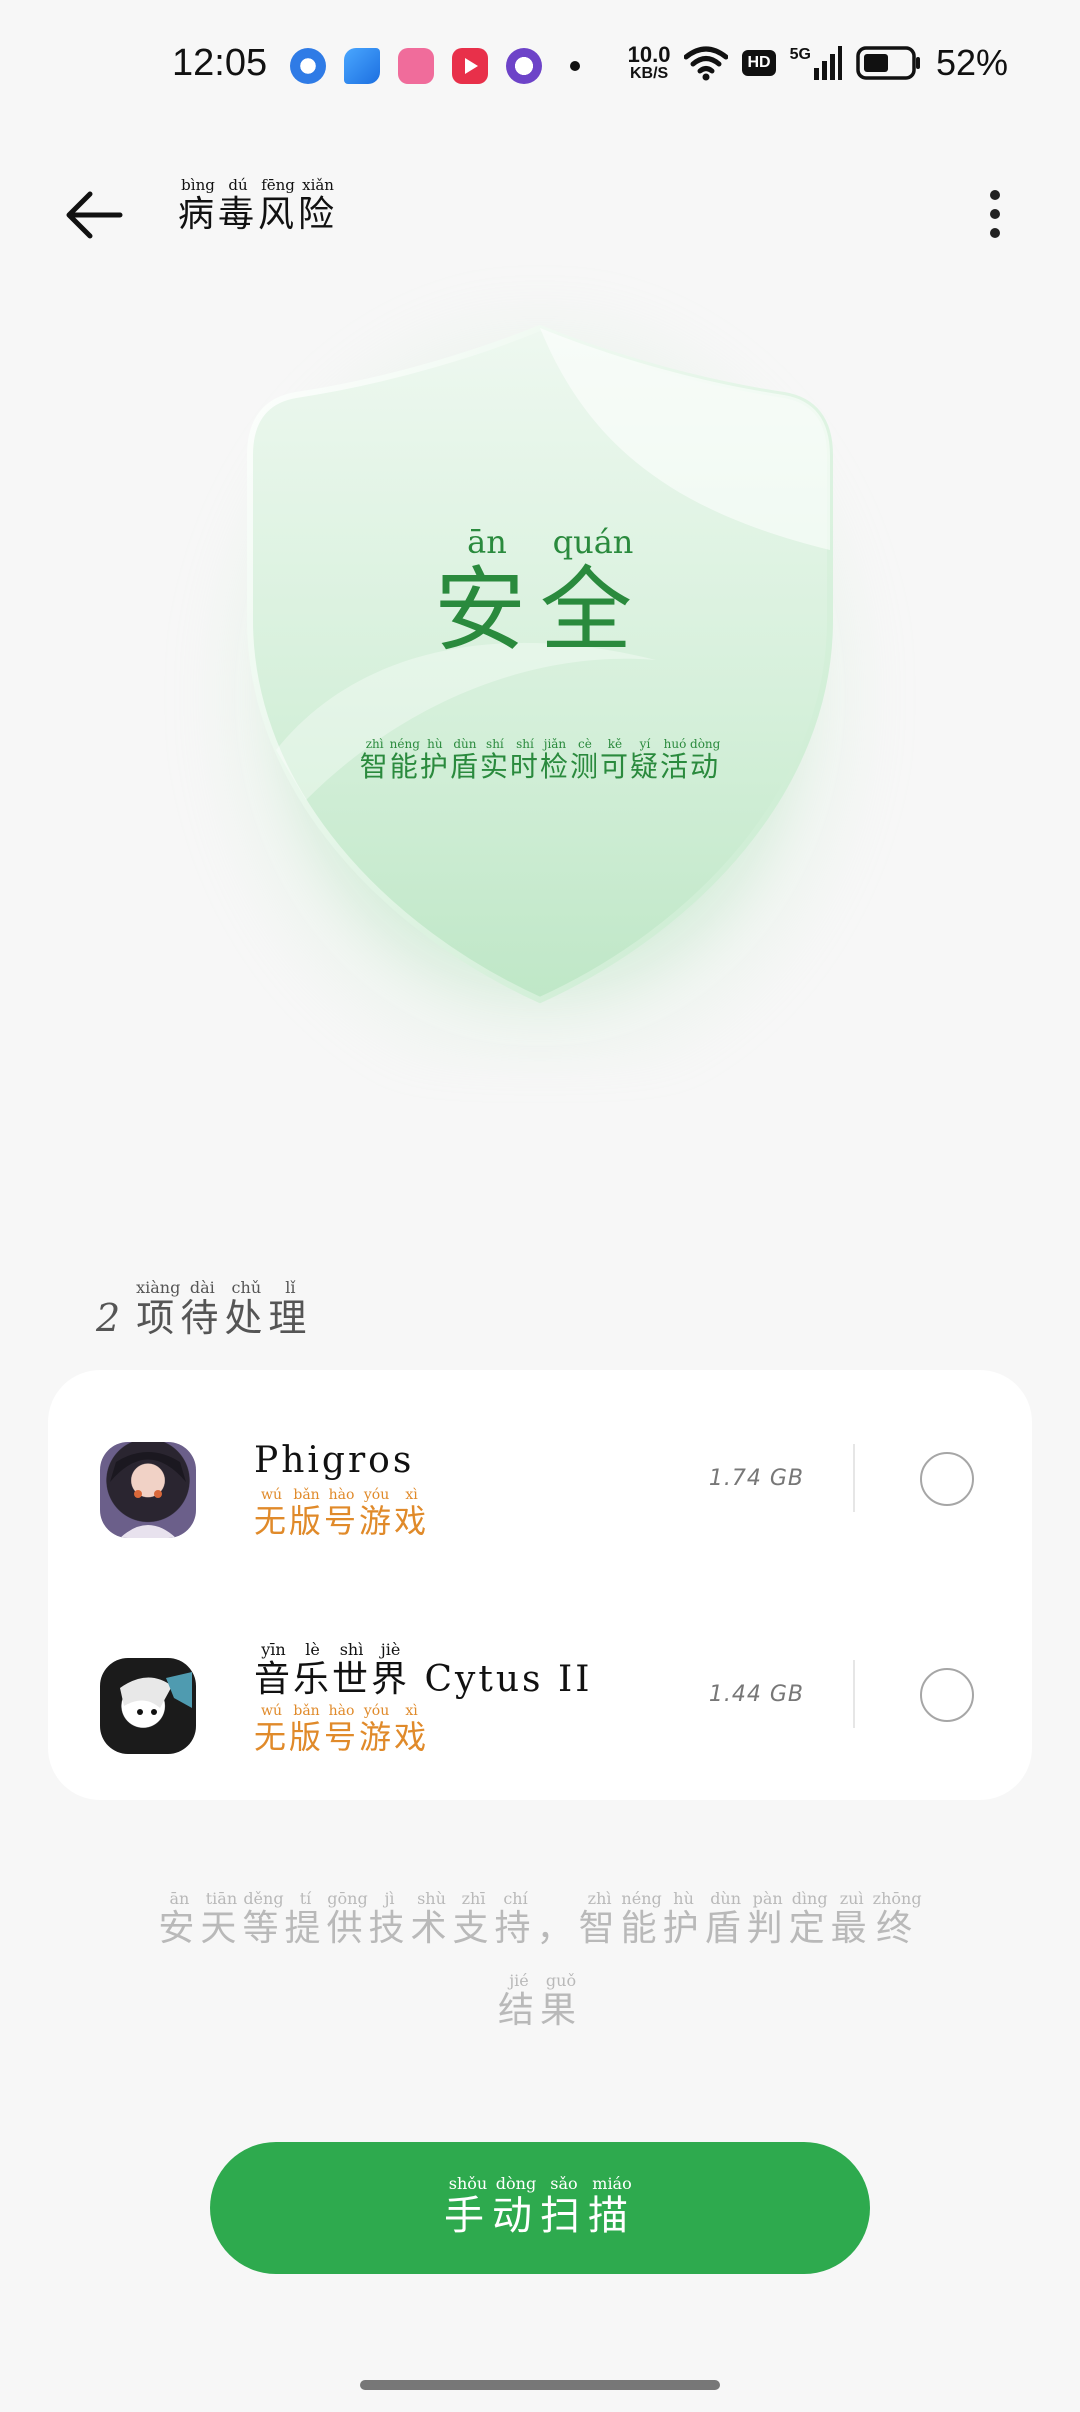  What do you see at coordinates (756, 1694) in the screenshot?
I see `app-size: 1.44 GB` at bounding box center [756, 1694].